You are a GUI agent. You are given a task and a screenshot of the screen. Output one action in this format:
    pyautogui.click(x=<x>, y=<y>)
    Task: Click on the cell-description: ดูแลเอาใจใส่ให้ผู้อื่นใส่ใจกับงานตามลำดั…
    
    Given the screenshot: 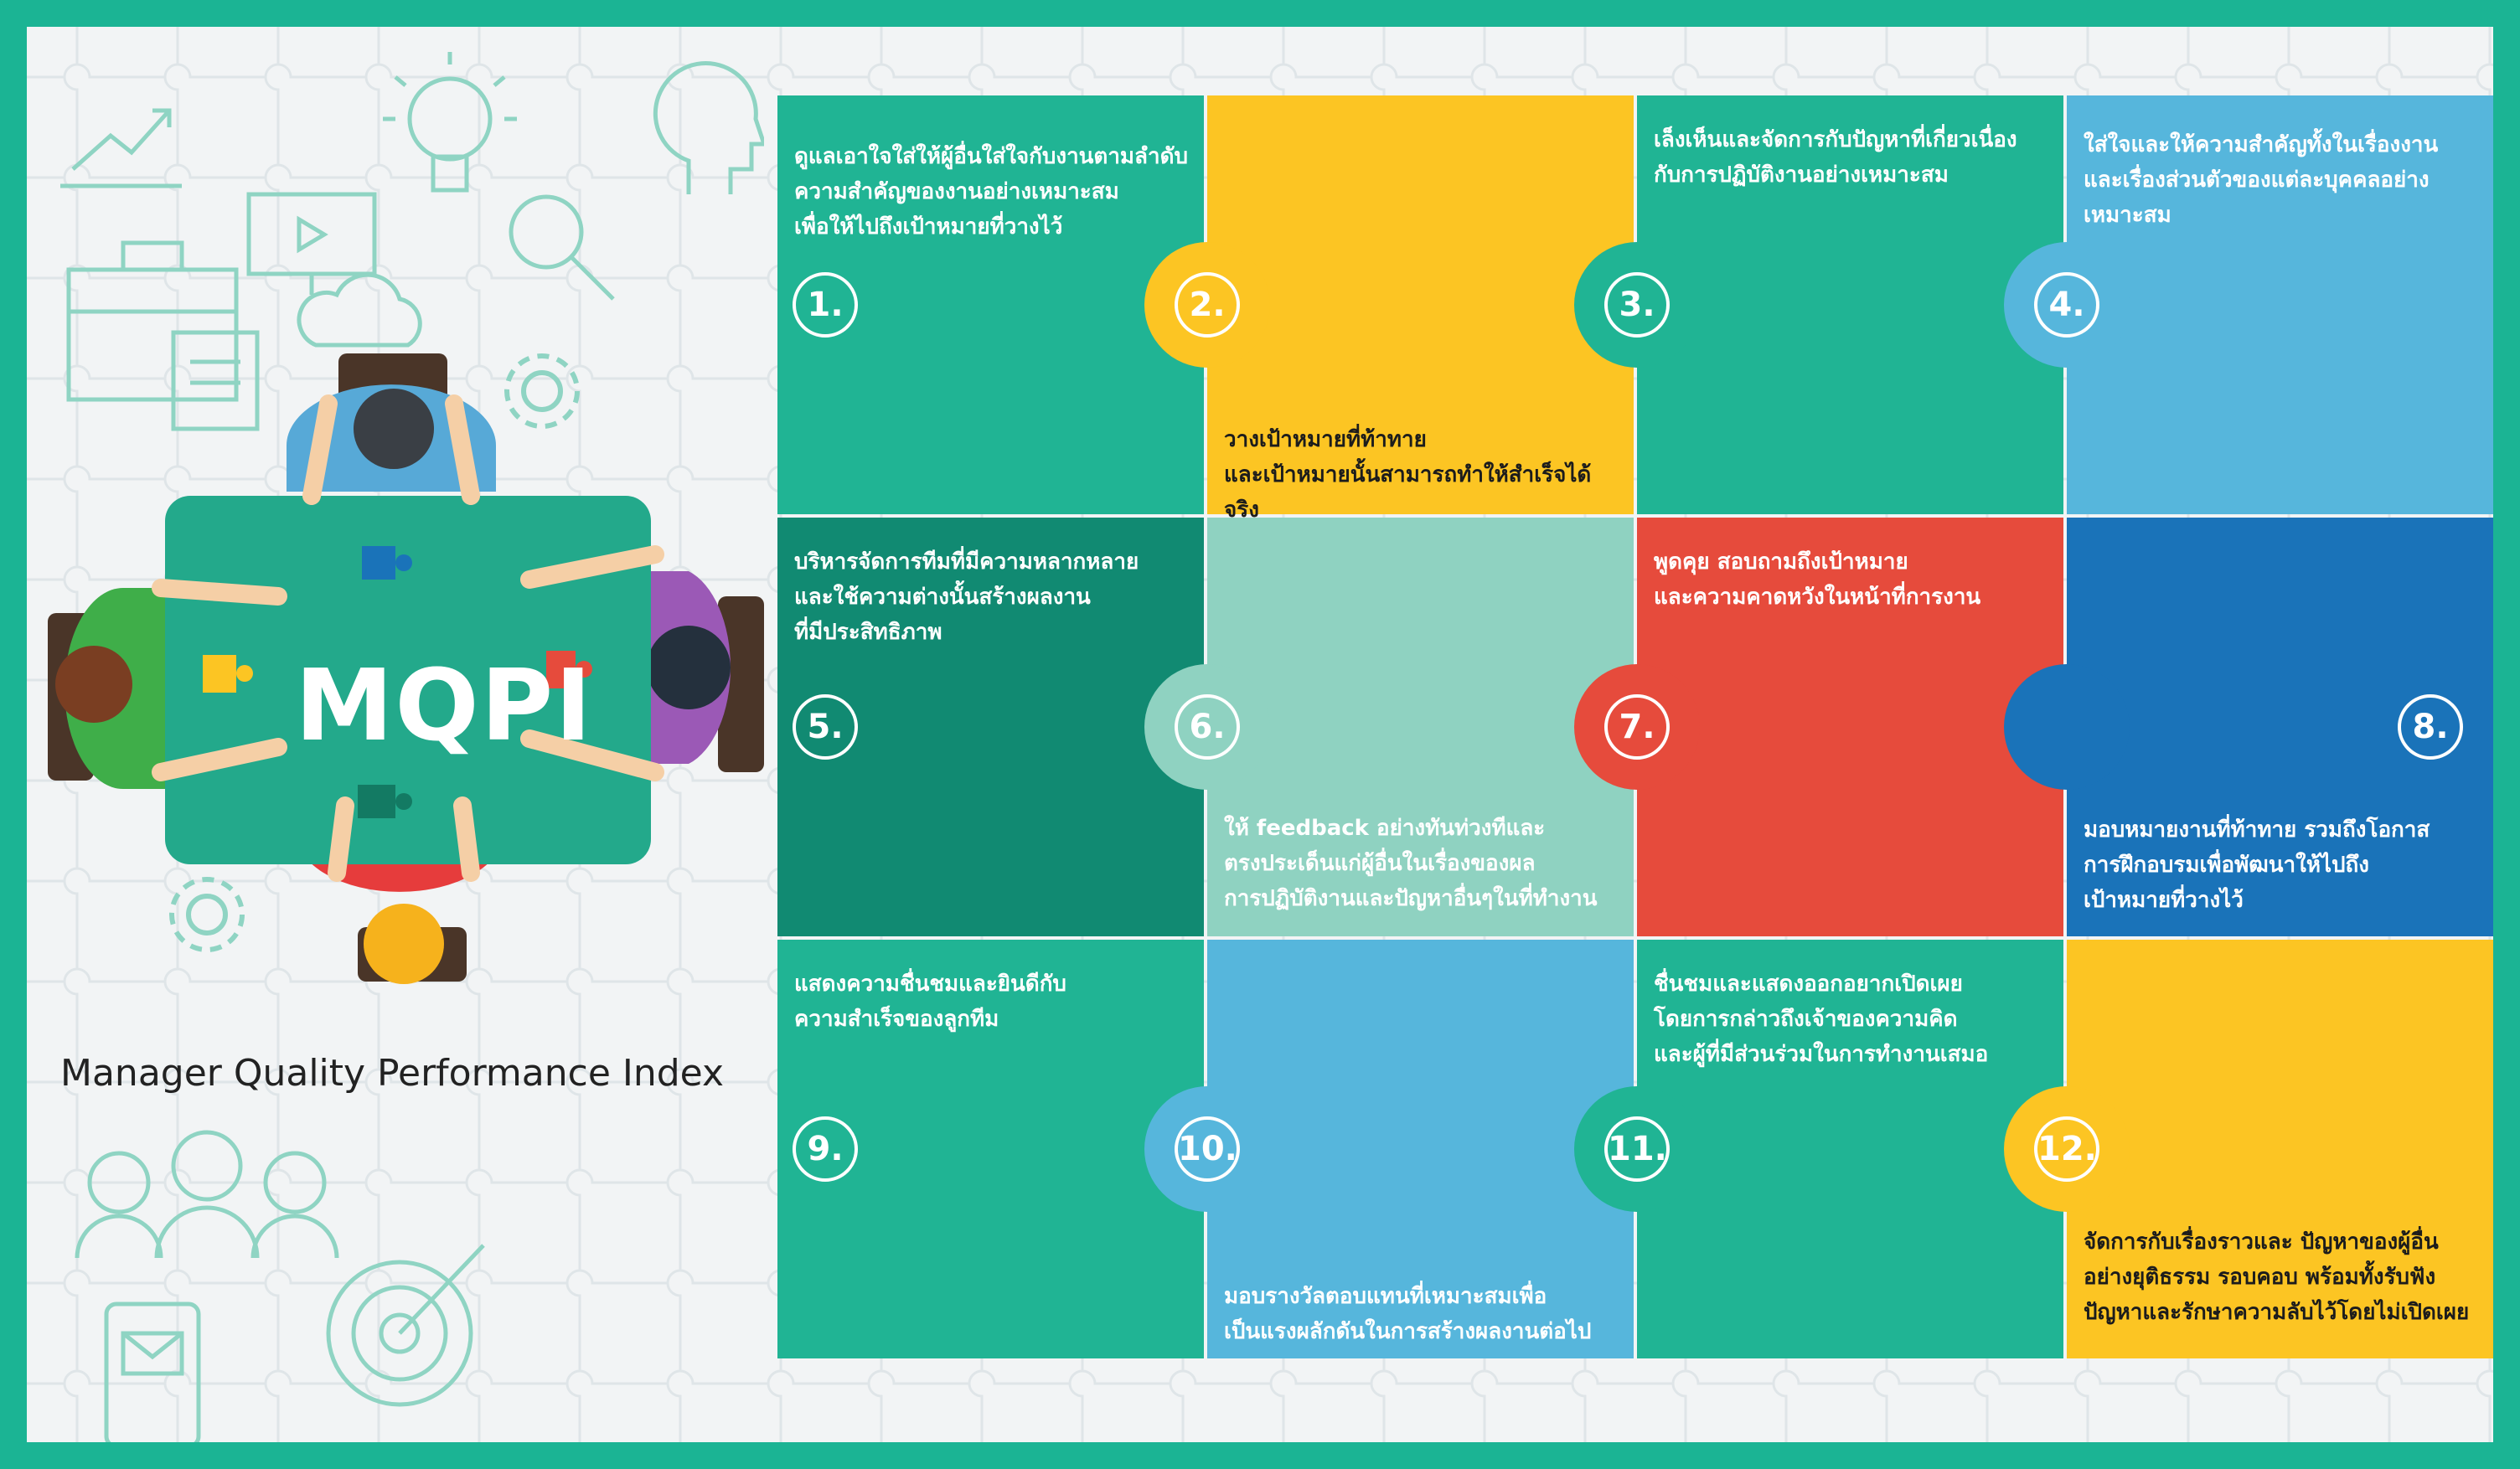 What is the action you would take?
    pyautogui.click(x=993, y=192)
    